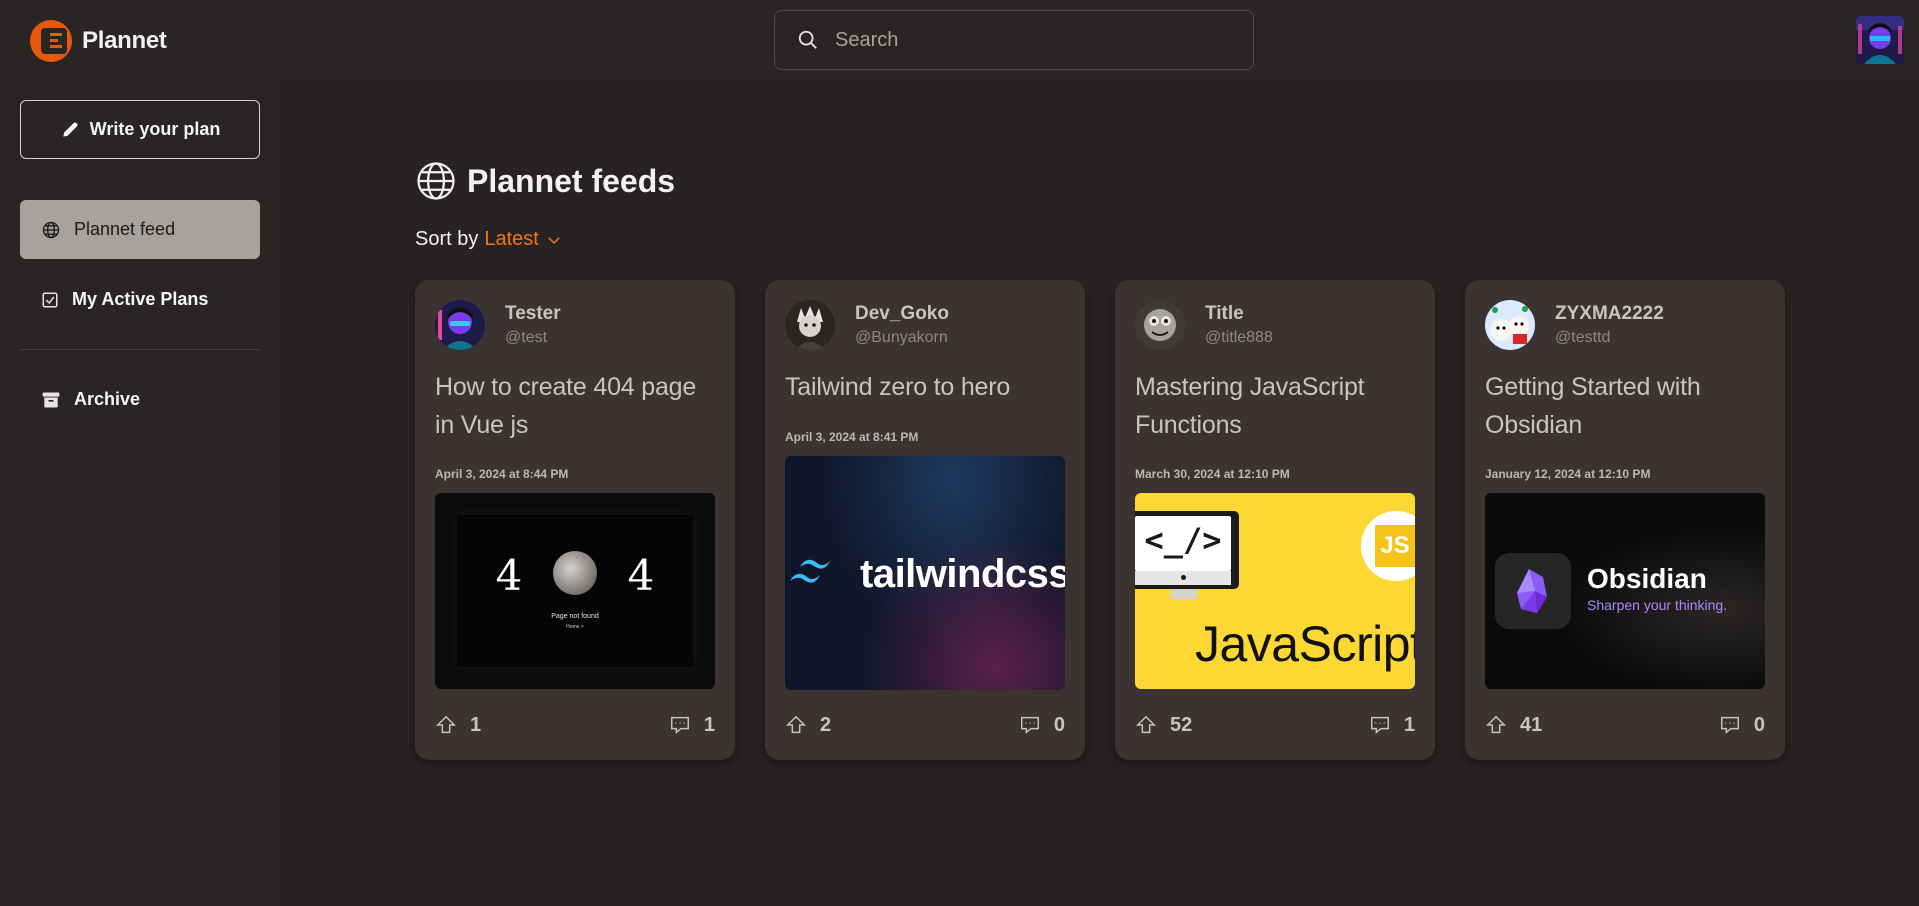  What do you see at coordinates (476, 724) in the screenshot?
I see `upvote-count: 1` at bounding box center [476, 724].